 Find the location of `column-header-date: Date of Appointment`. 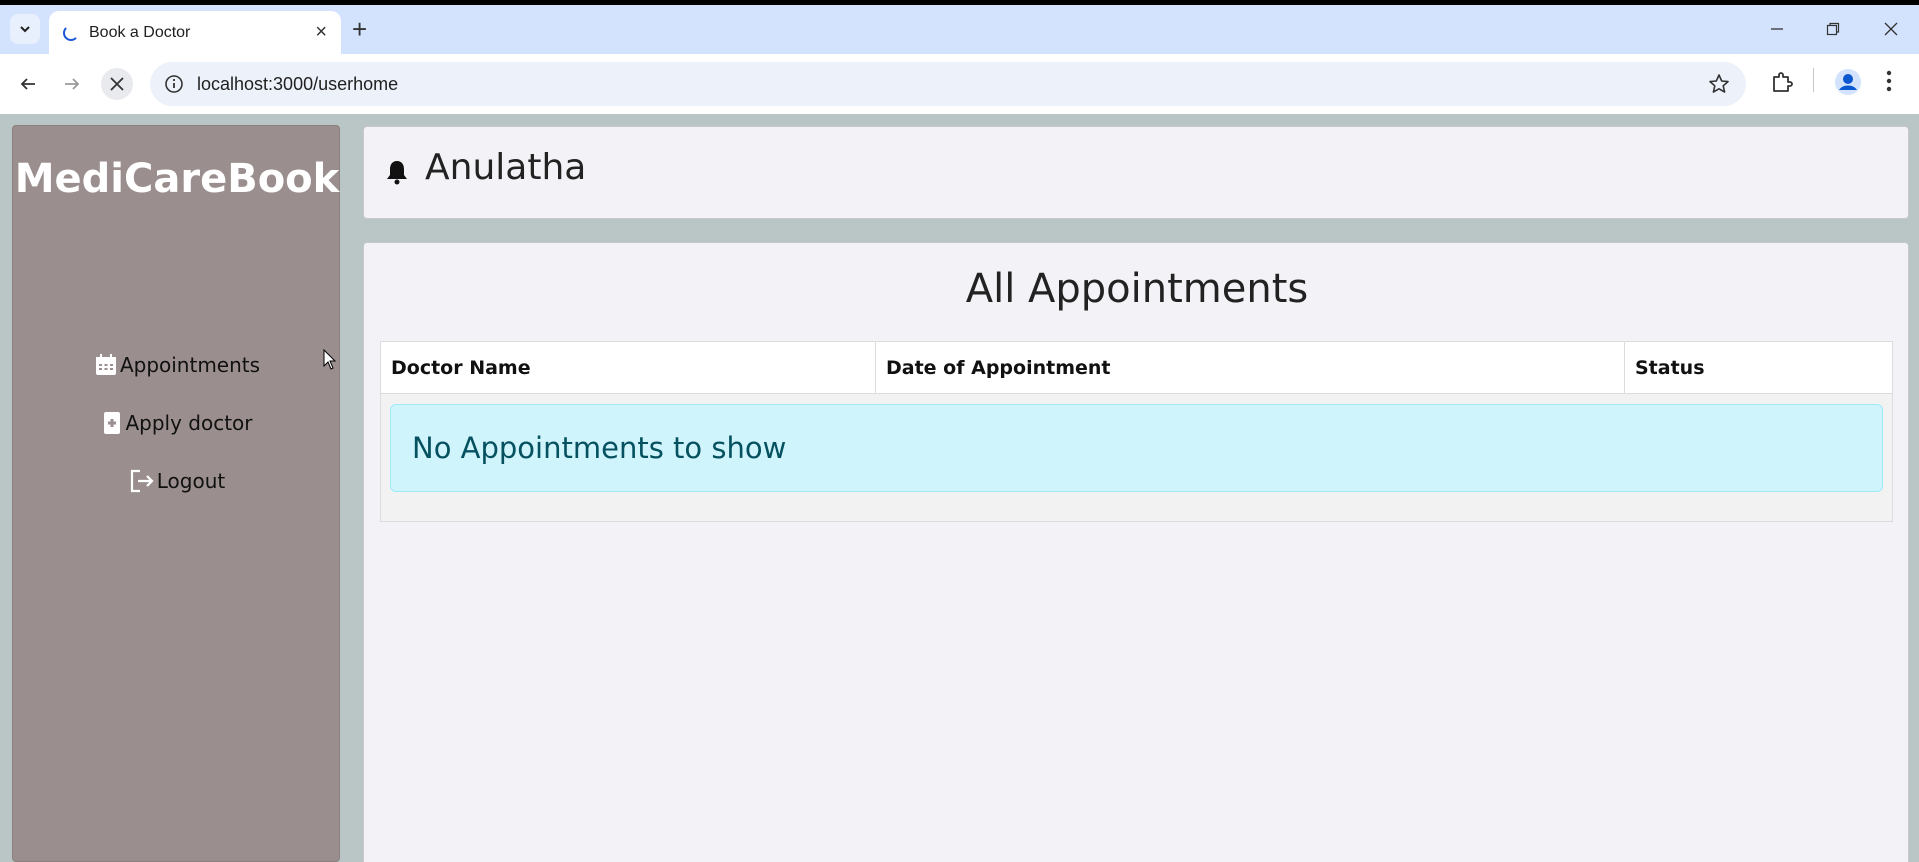

column-header-date: Date of Appointment is located at coordinates (1250, 367).